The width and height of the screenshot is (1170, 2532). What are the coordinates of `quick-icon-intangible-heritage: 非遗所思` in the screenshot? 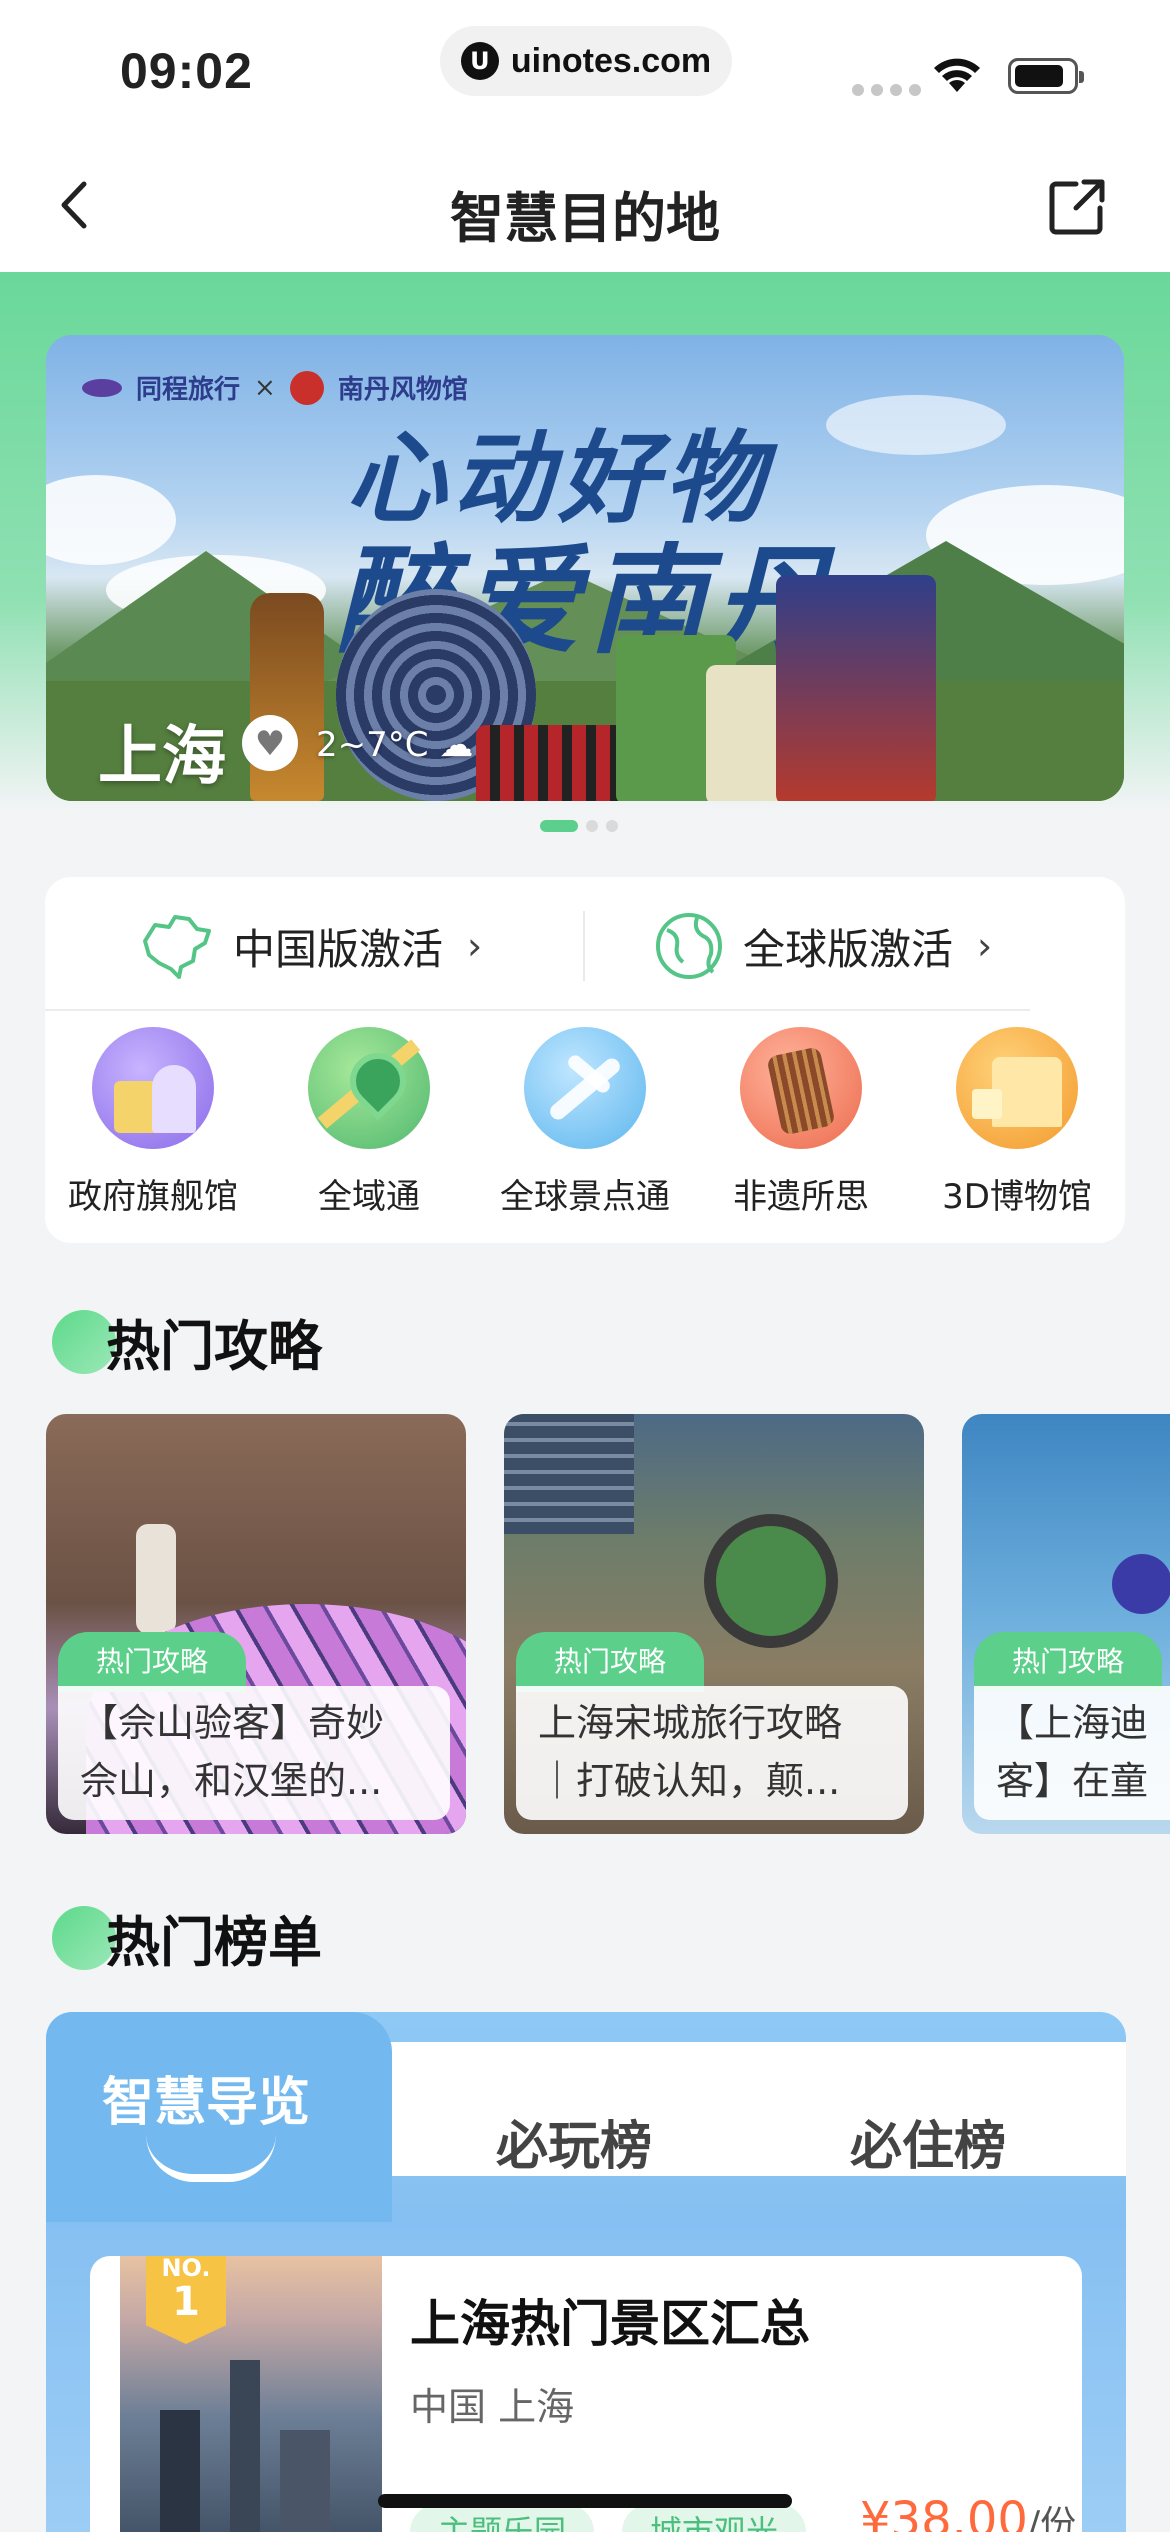 It's located at (801, 1122).